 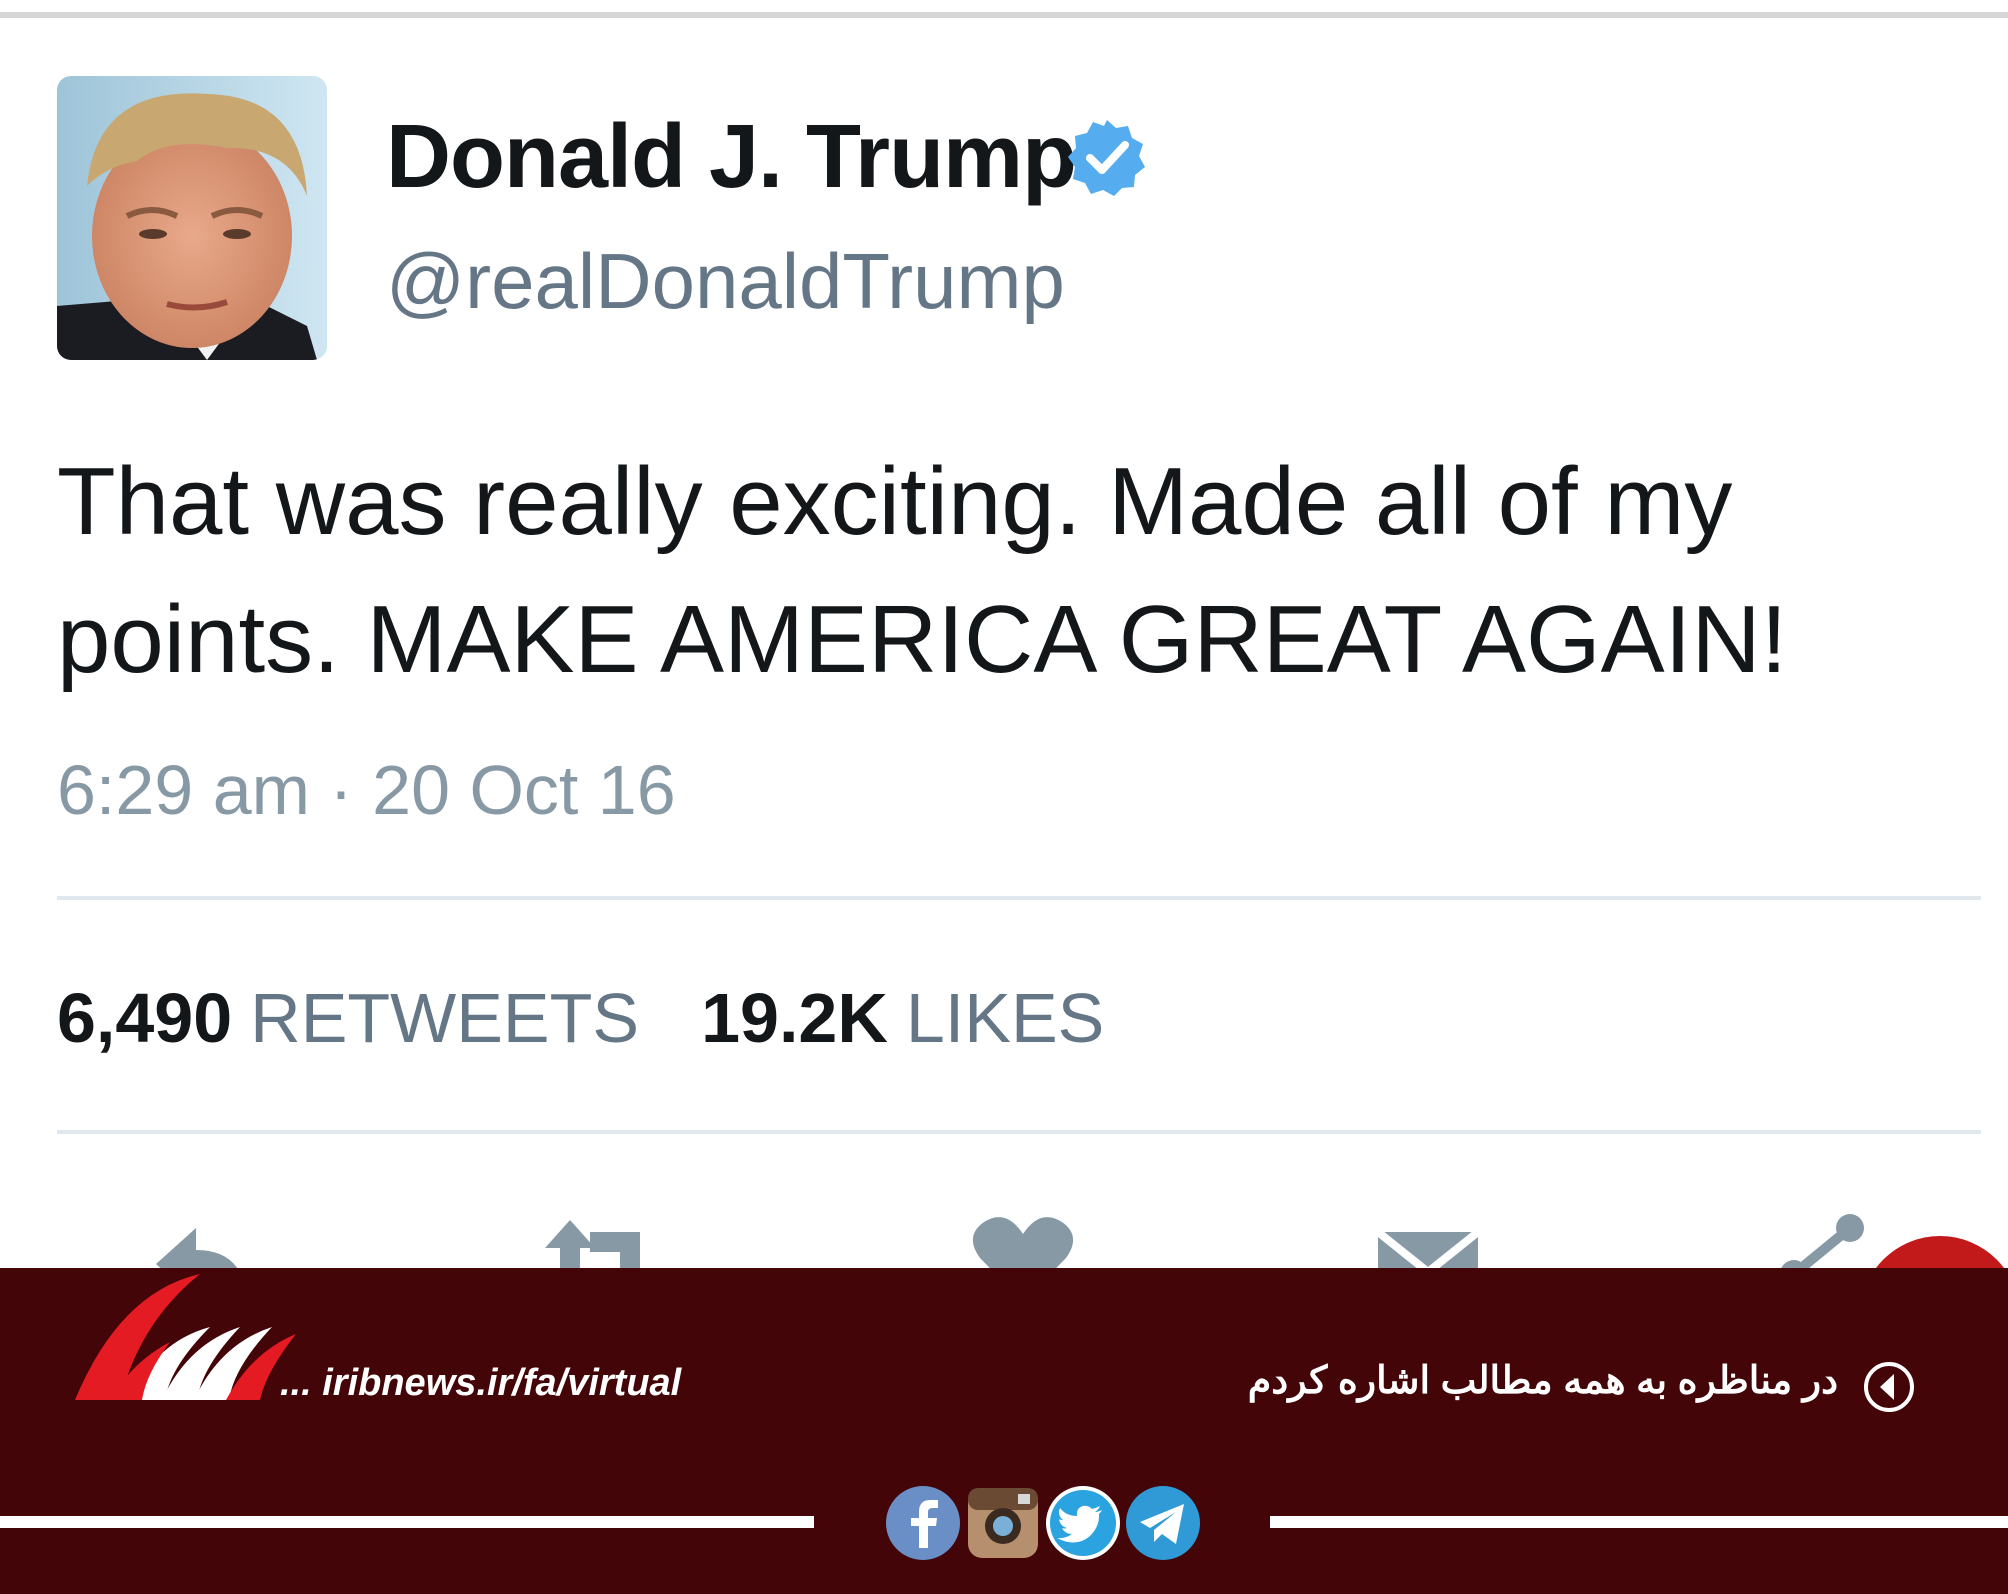 I want to click on tweet-stats: 6,490 RETWEETS 19.2K LIKES, so click(x=580, y=1018).